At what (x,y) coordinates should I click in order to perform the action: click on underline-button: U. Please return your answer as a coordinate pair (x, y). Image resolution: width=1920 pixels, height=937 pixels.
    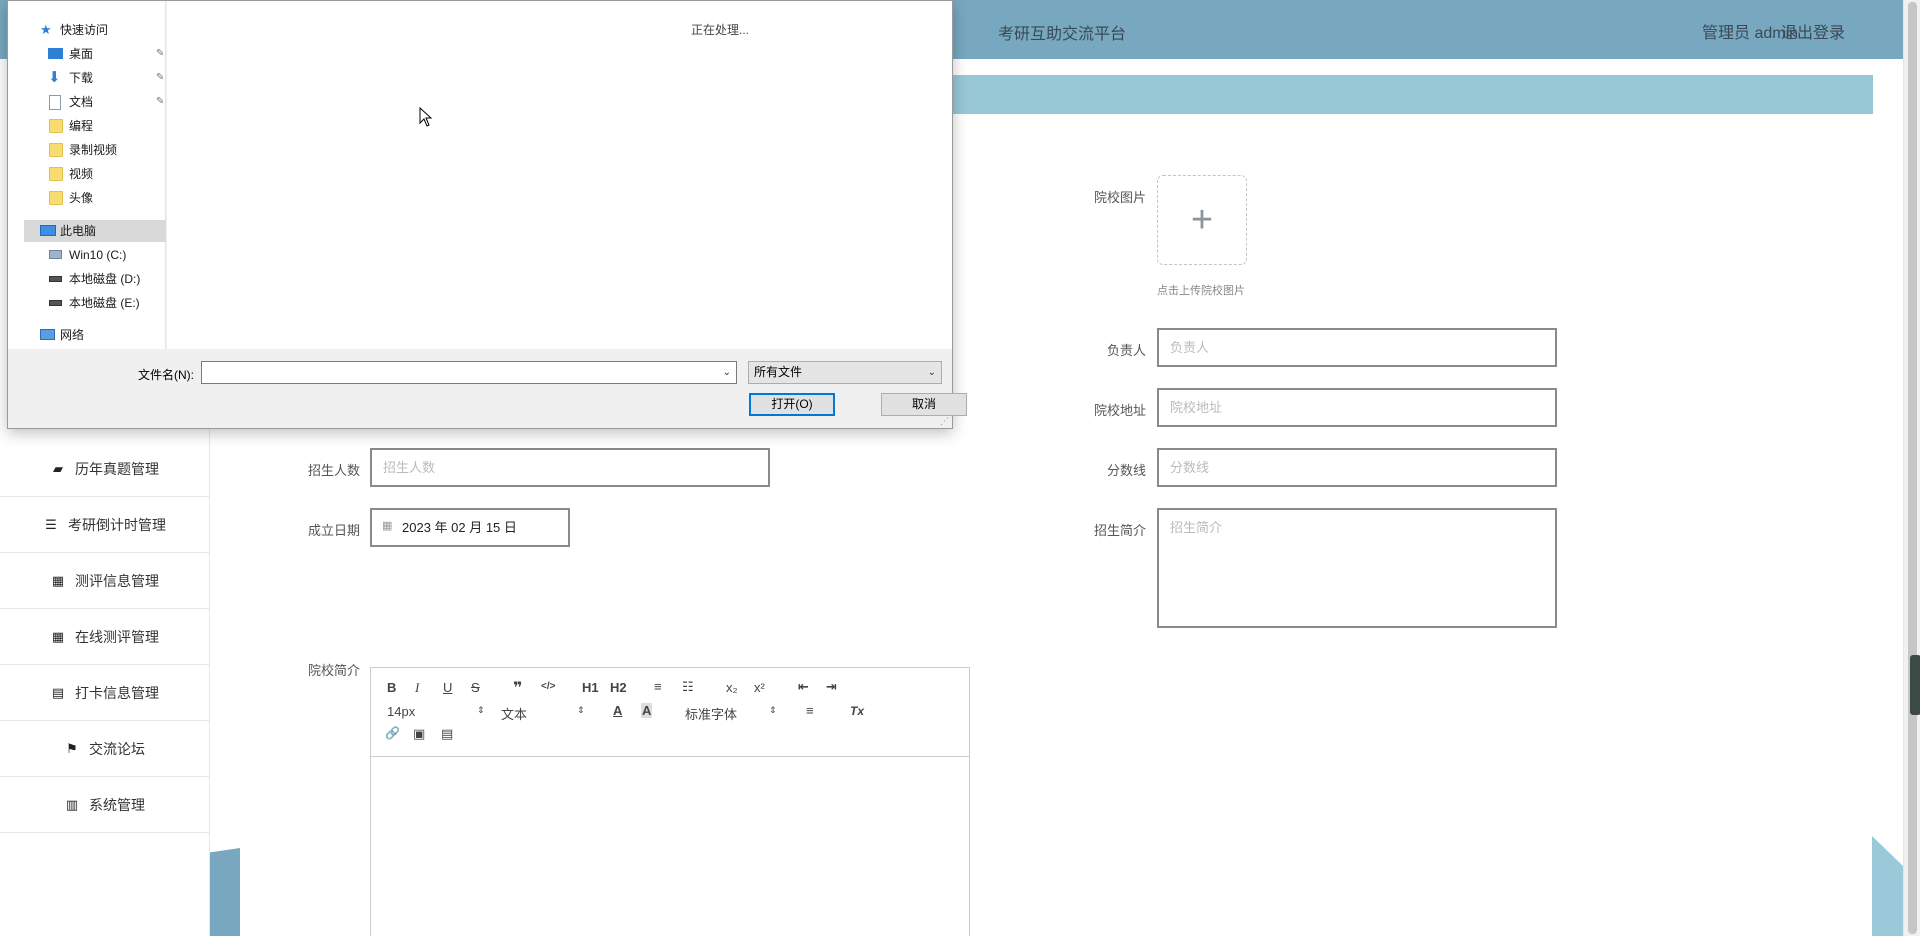
    Looking at the image, I should click on (447, 687).